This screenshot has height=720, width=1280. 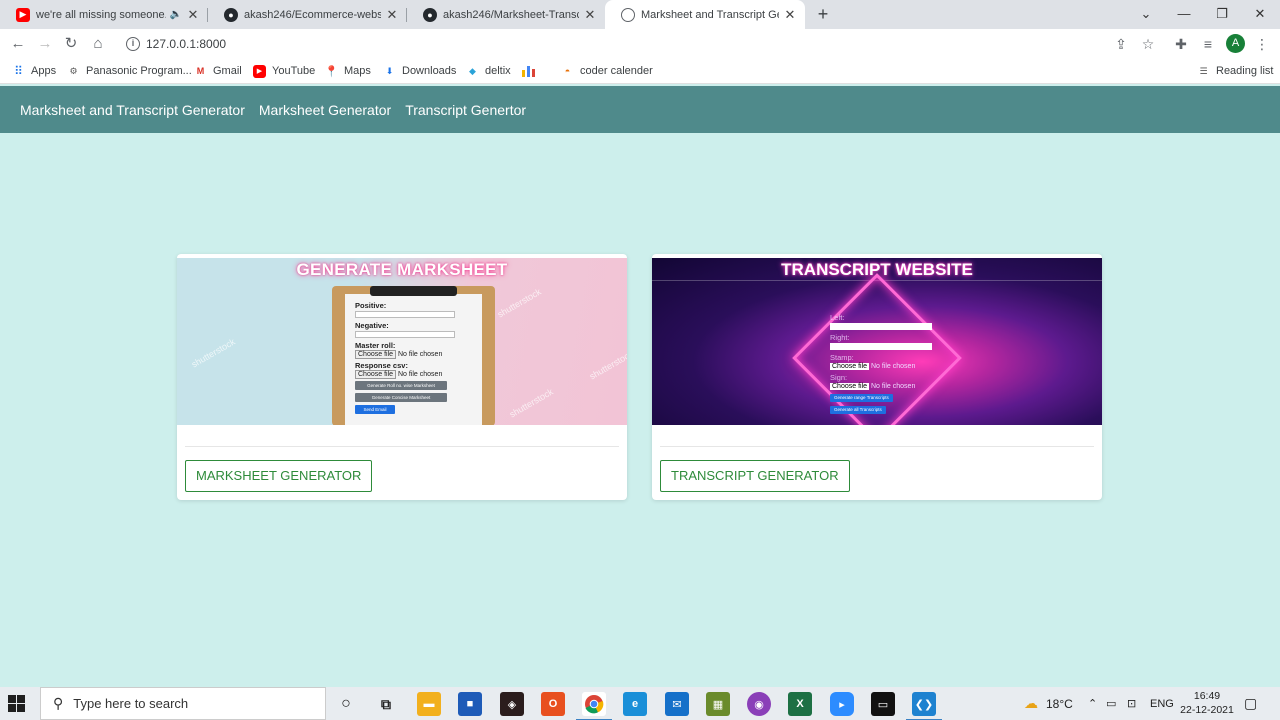 What do you see at coordinates (800, 704) in the screenshot?
I see `excel-icon: X` at bounding box center [800, 704].